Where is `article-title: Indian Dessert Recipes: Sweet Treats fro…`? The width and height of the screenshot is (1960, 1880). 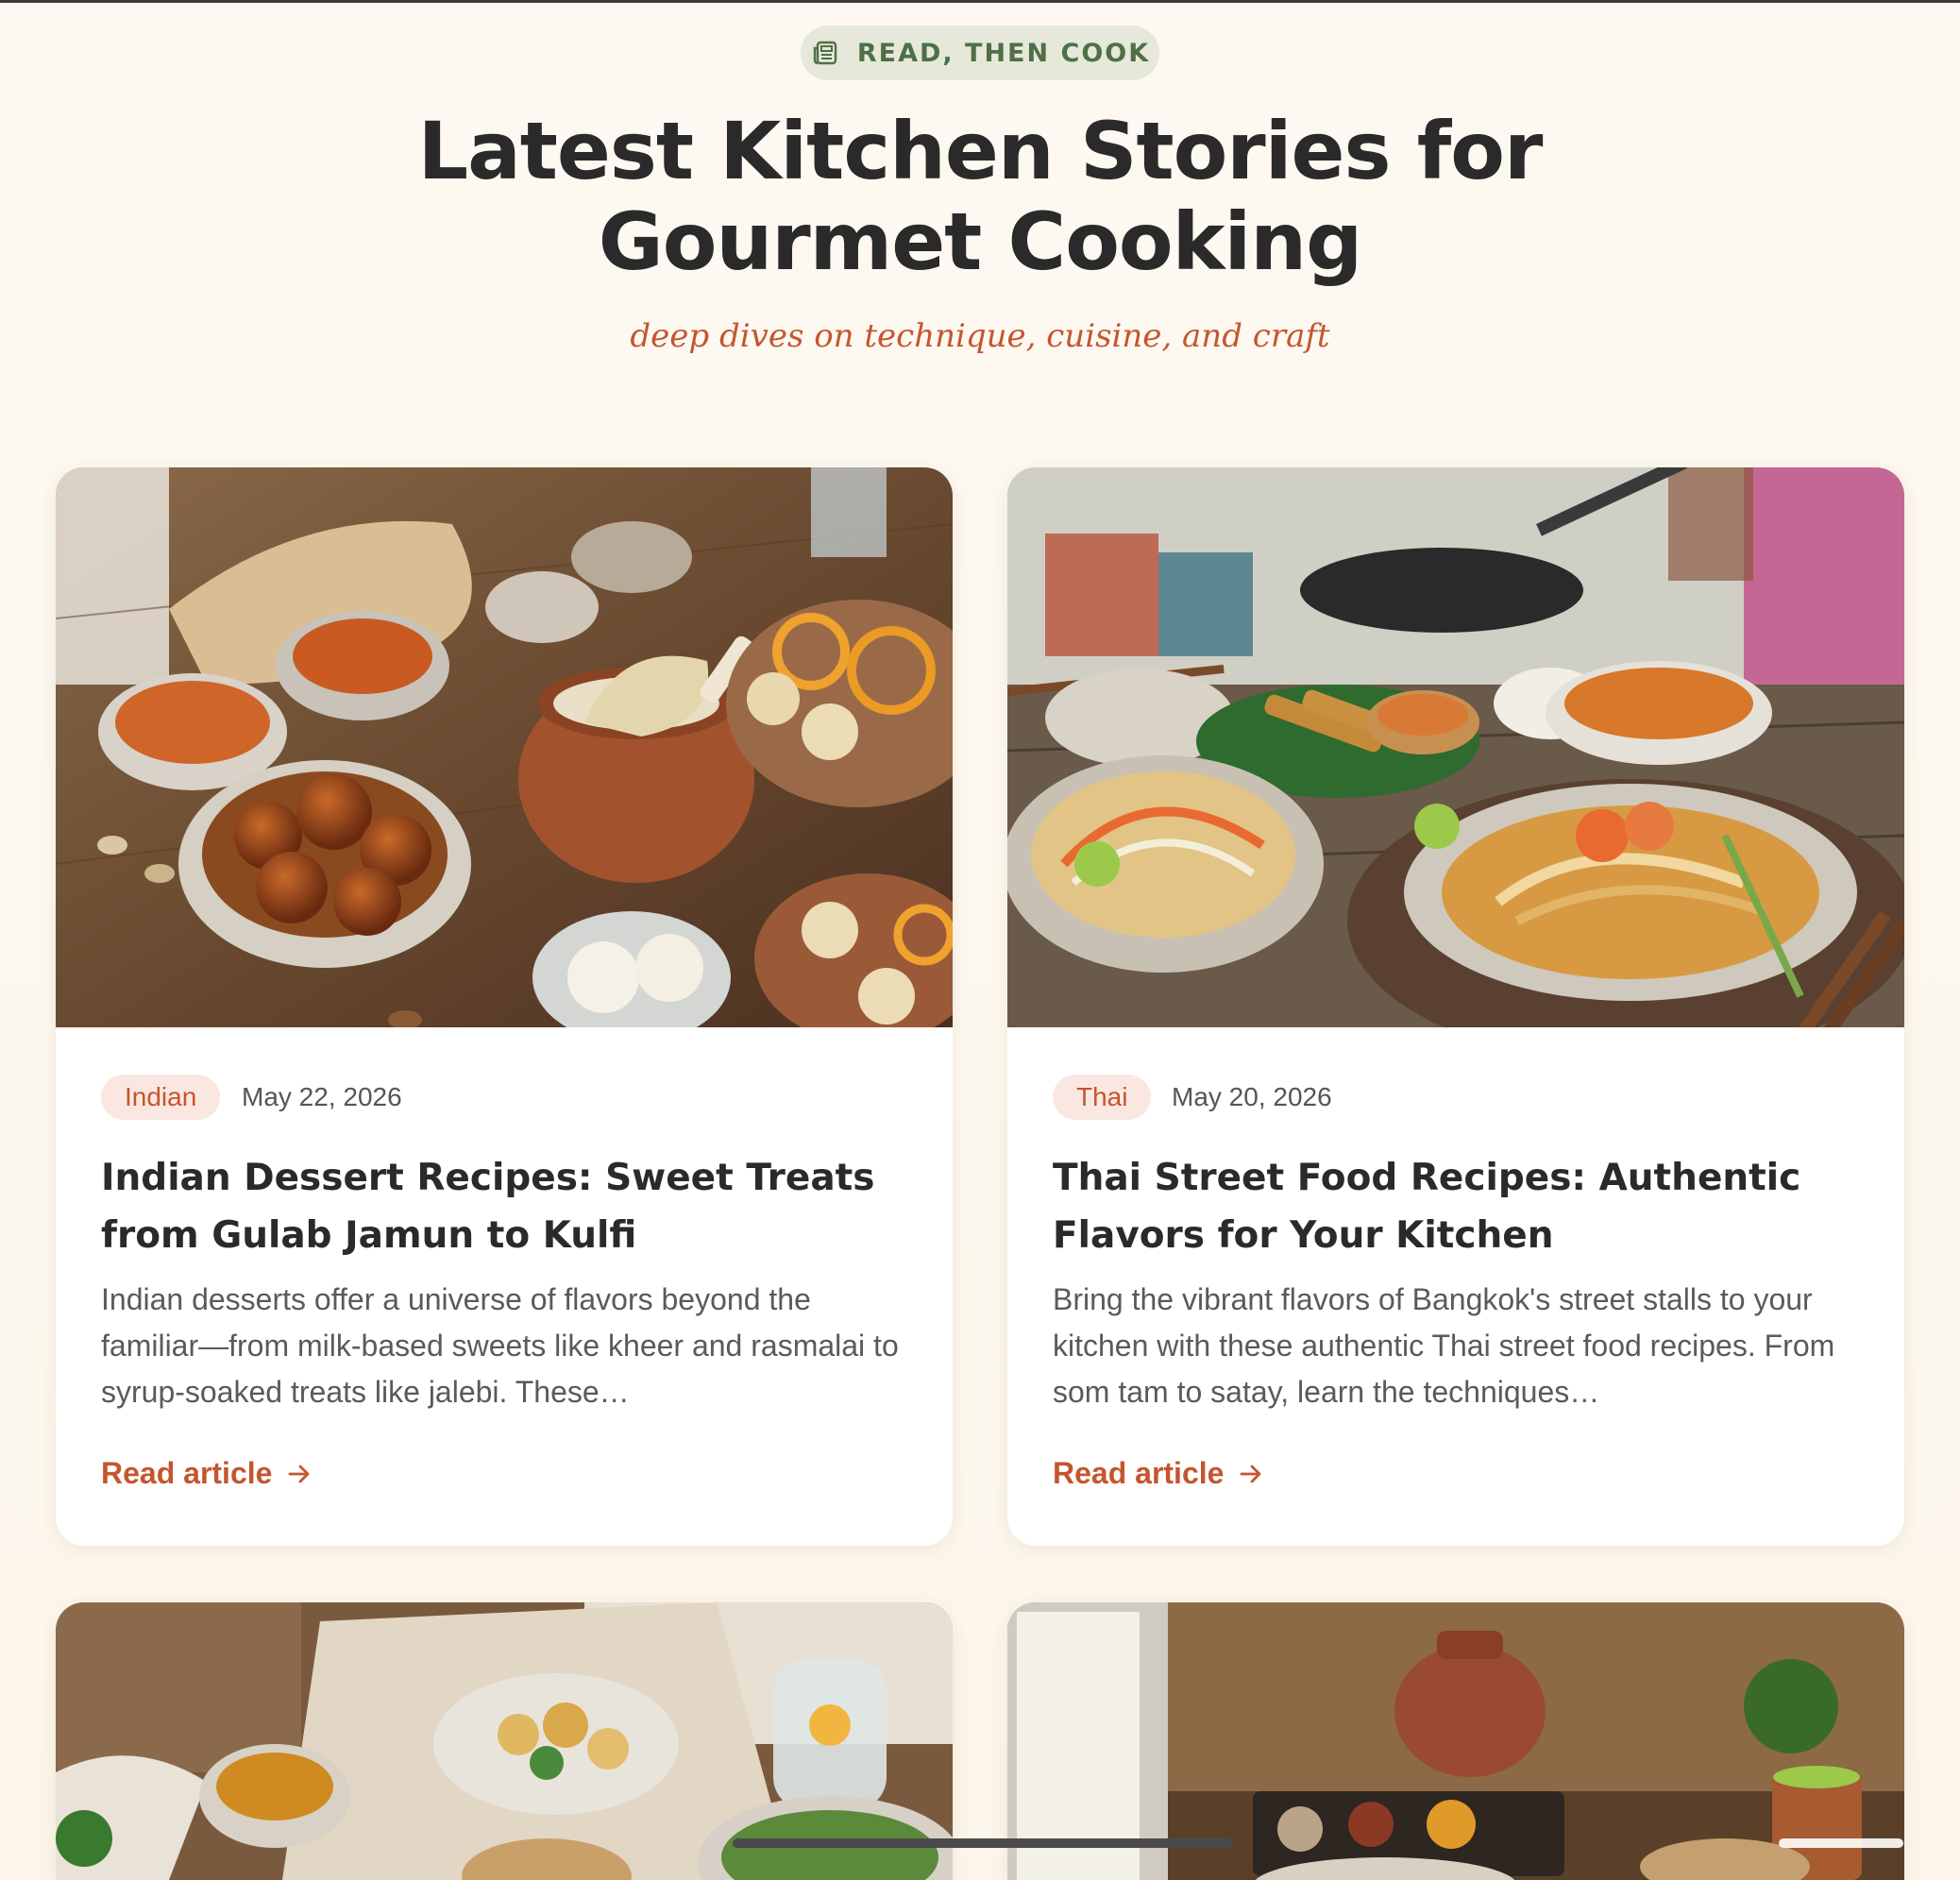 article-title: Indian Dessert Recipes: Sweet Treats fro… is located at coordinates (507, 1206).